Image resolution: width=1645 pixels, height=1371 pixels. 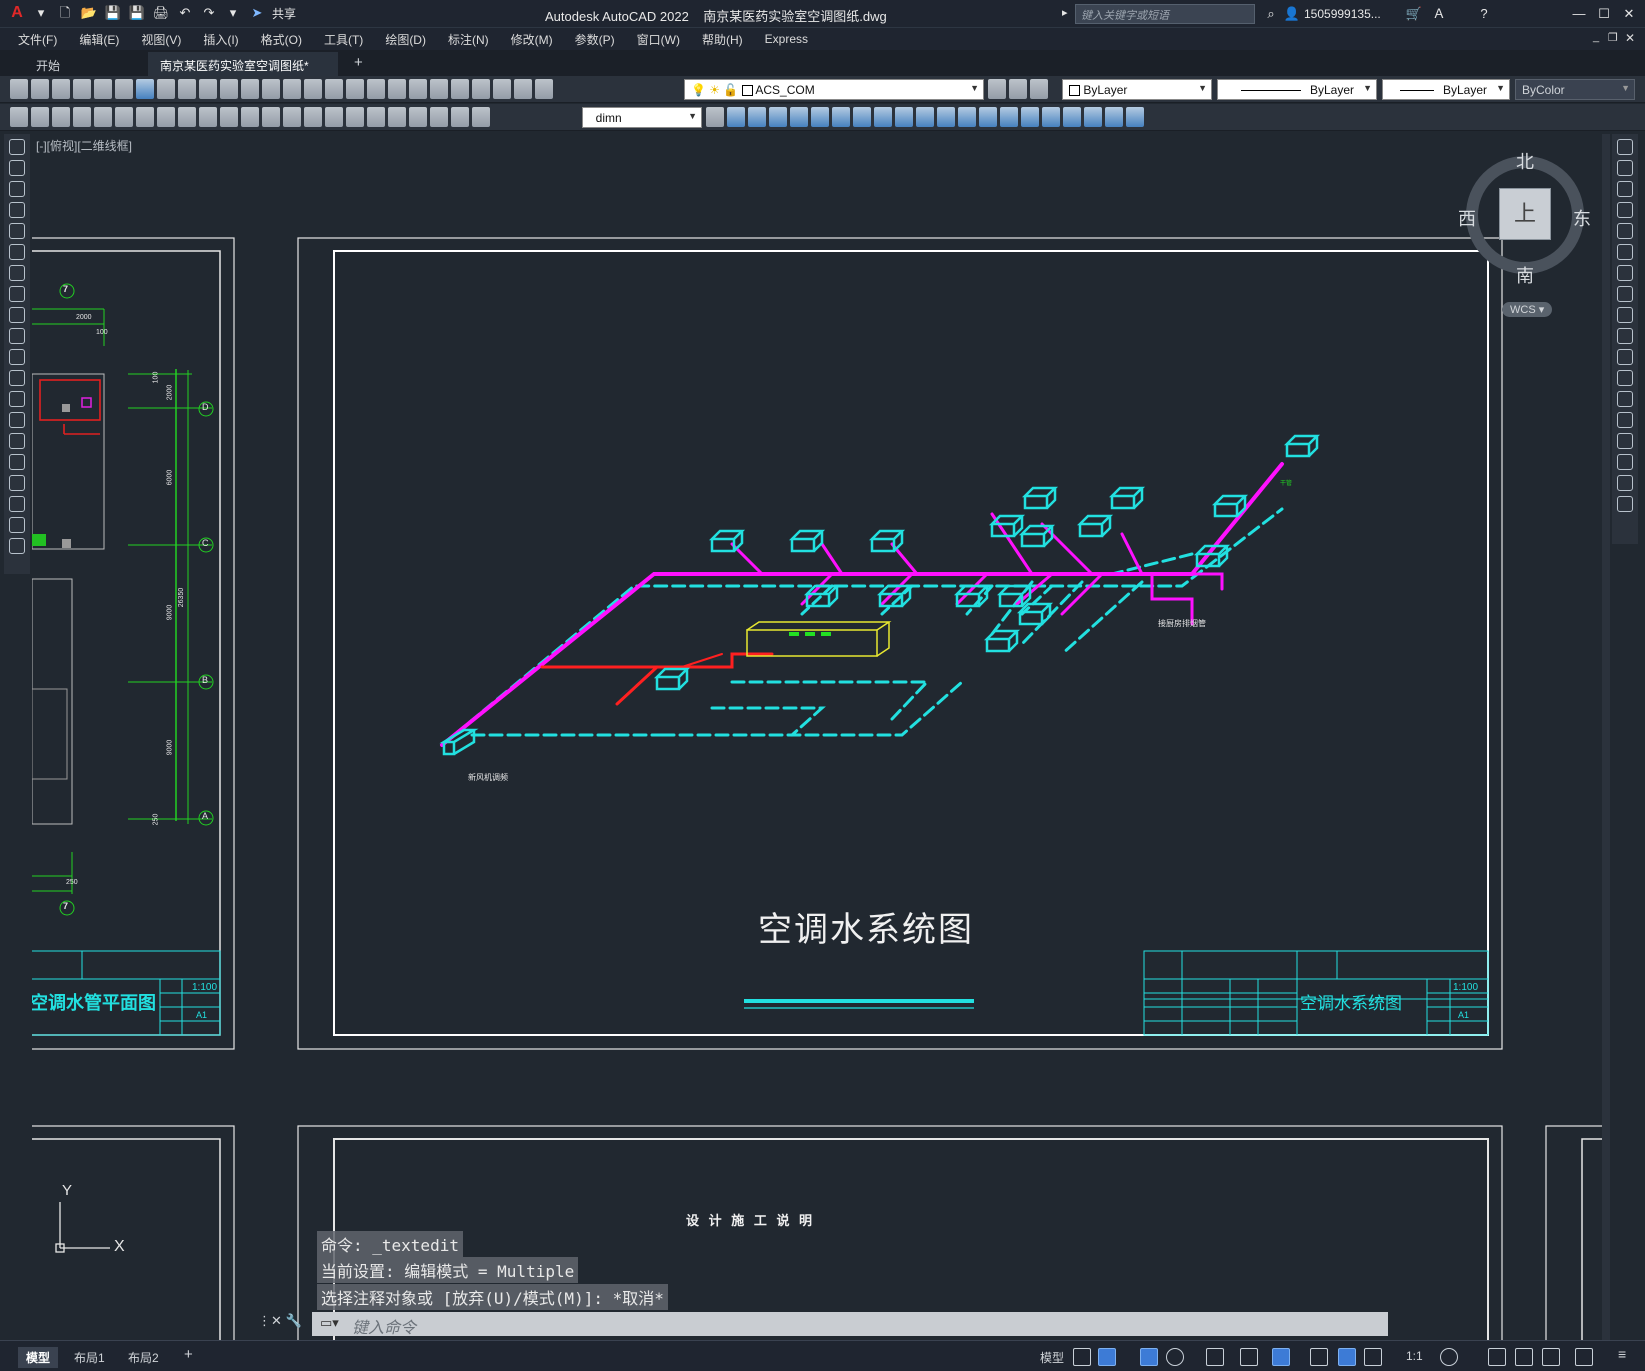 What do you see at coordinates (1629, 14) in the screenshot?
I see `close-icon: ✕` at bounding box center [1629, 14].